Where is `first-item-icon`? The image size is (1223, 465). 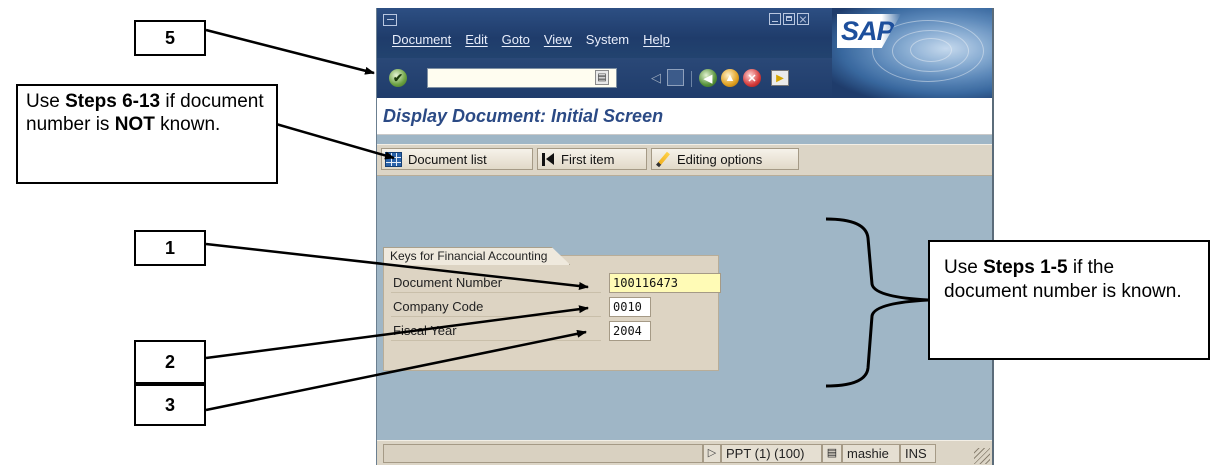
first-item-icon is located at coordinates (548, 159).